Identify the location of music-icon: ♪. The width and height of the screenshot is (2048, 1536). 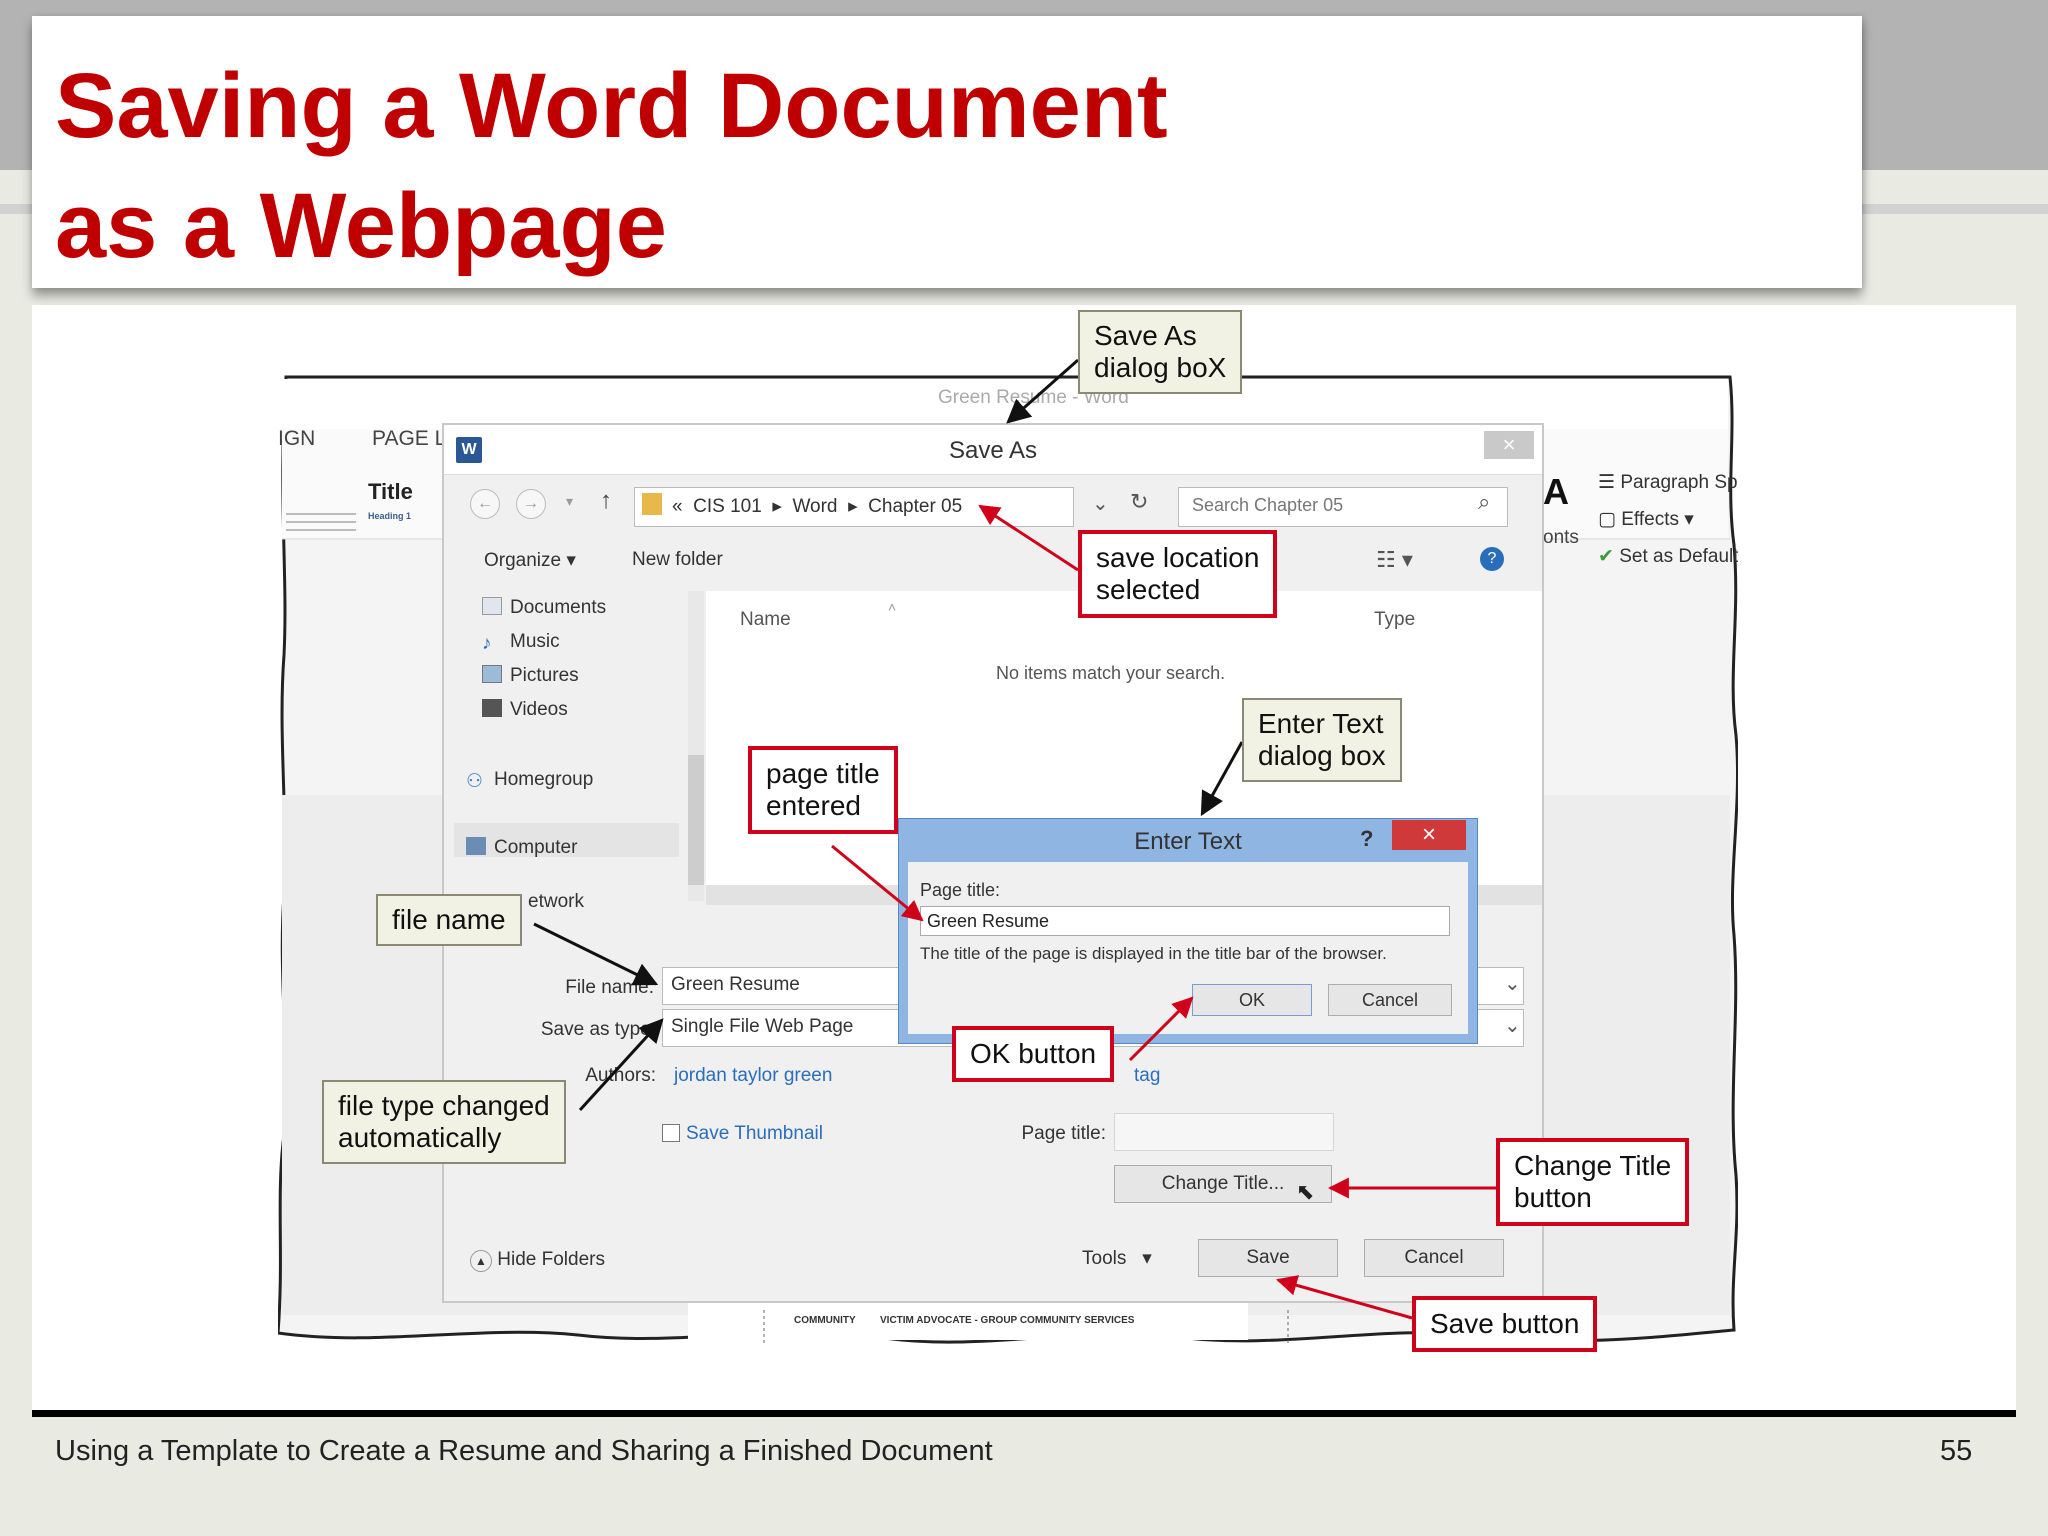
(487, 643).